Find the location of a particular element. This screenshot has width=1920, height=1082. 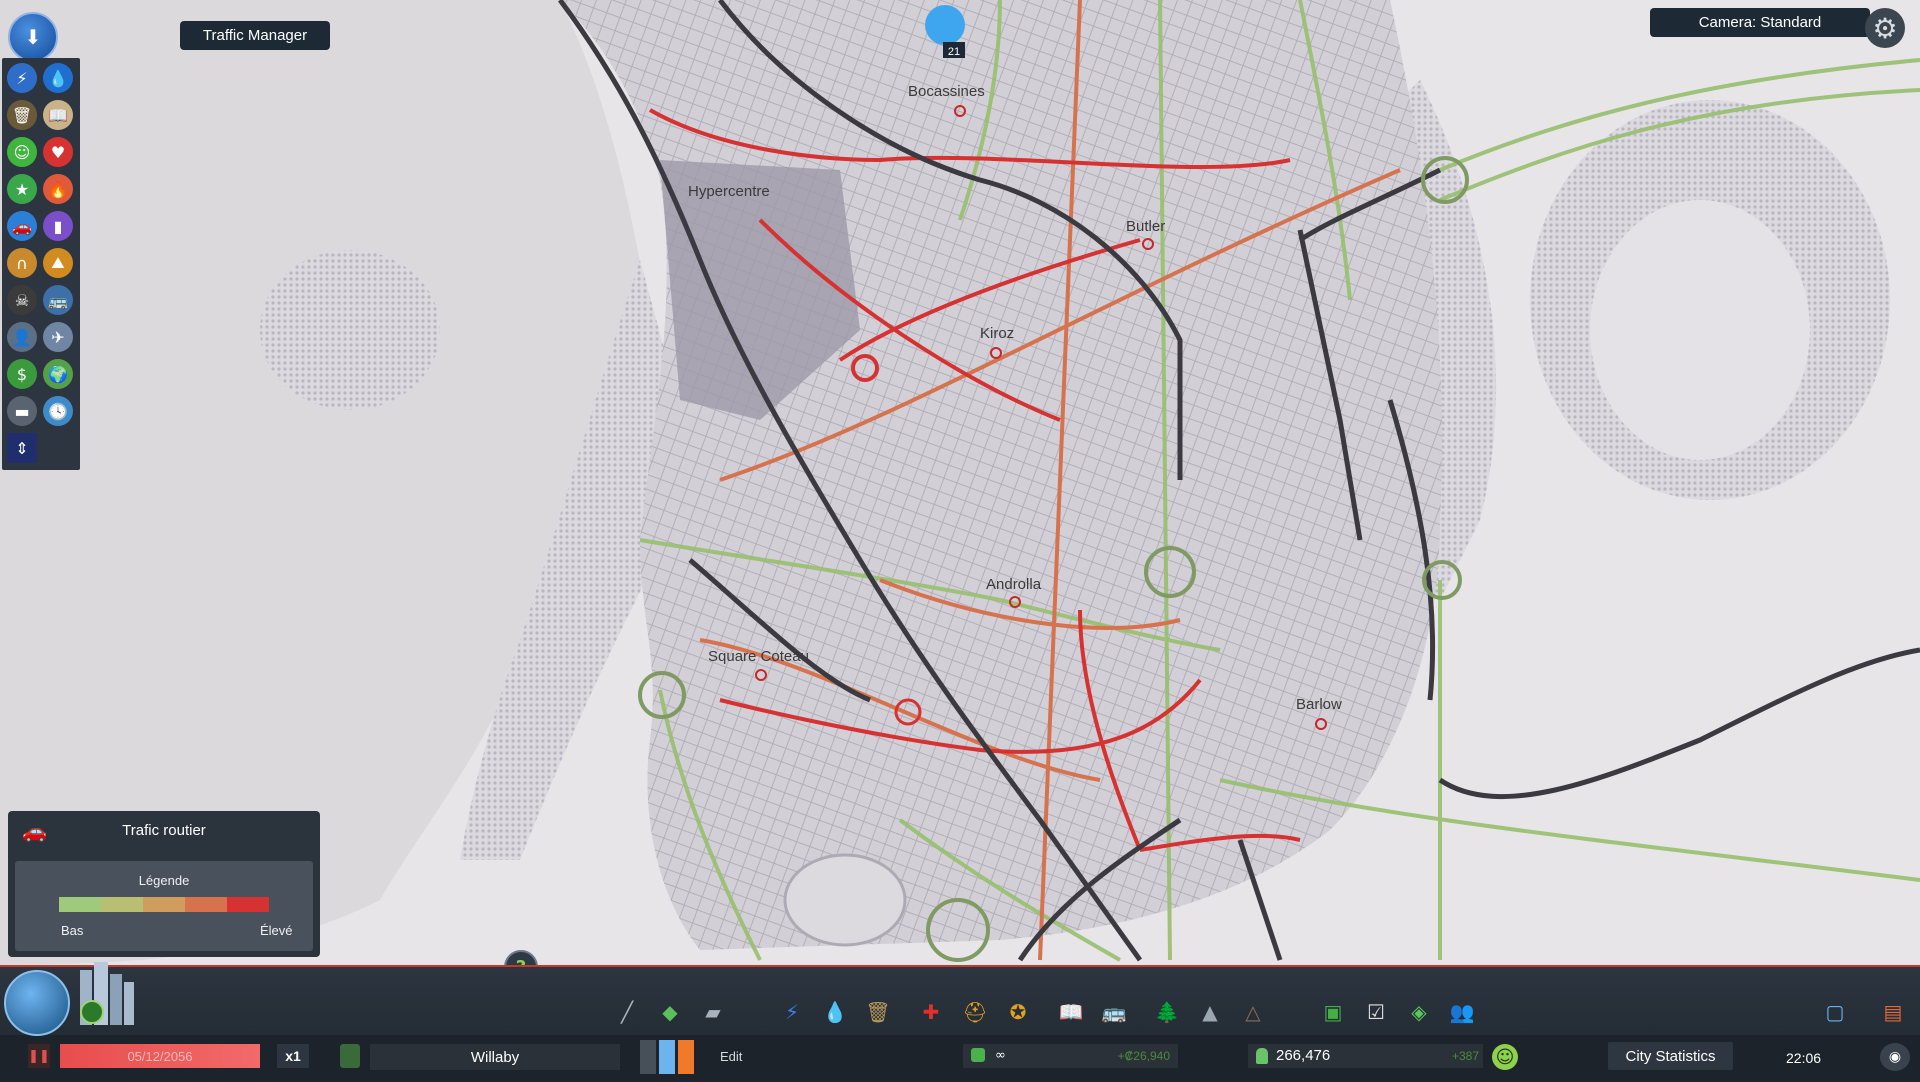

stadium is located at coordinates (845, 900).